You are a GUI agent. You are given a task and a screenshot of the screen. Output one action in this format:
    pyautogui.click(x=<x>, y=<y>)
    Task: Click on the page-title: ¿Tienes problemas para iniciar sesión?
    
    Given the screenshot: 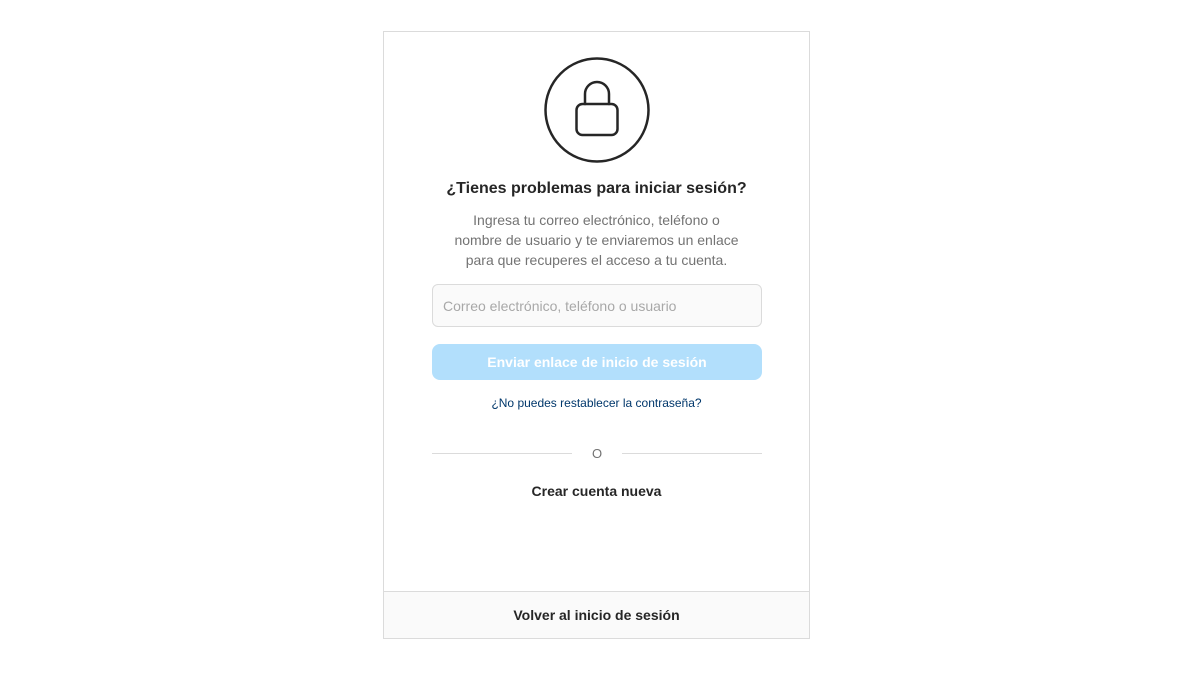 What is the action you would take?
    pyautogui.click(x=596, y=188)
    